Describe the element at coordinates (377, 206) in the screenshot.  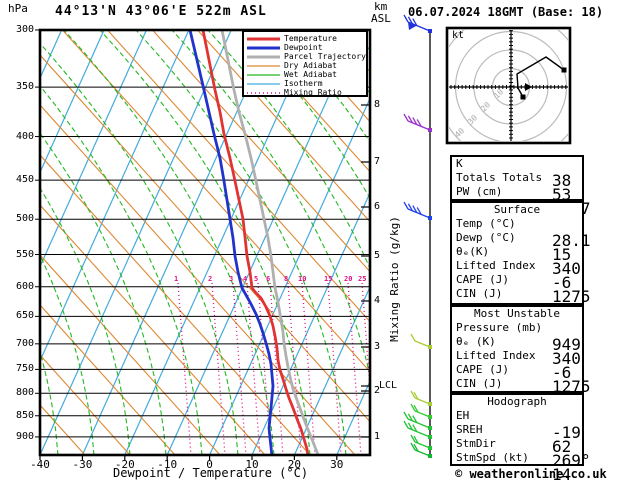
I see `km-tick-label: 6` at that location.